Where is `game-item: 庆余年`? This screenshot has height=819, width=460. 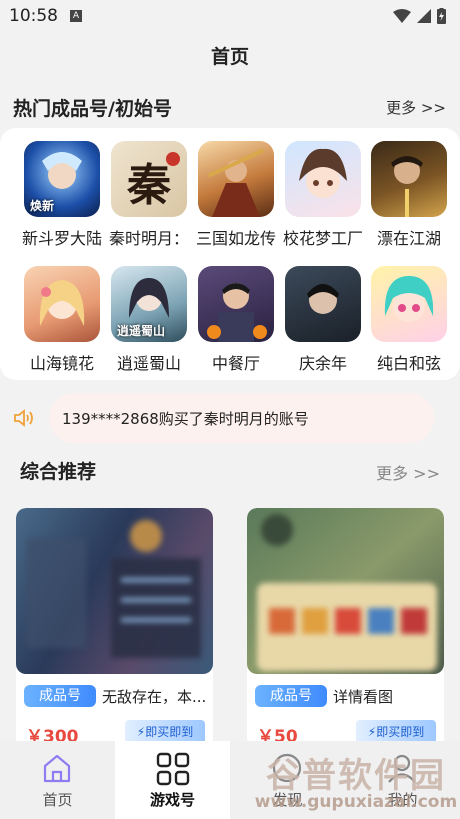
game-item: 庆余年 is located at coordinates (323, 320).